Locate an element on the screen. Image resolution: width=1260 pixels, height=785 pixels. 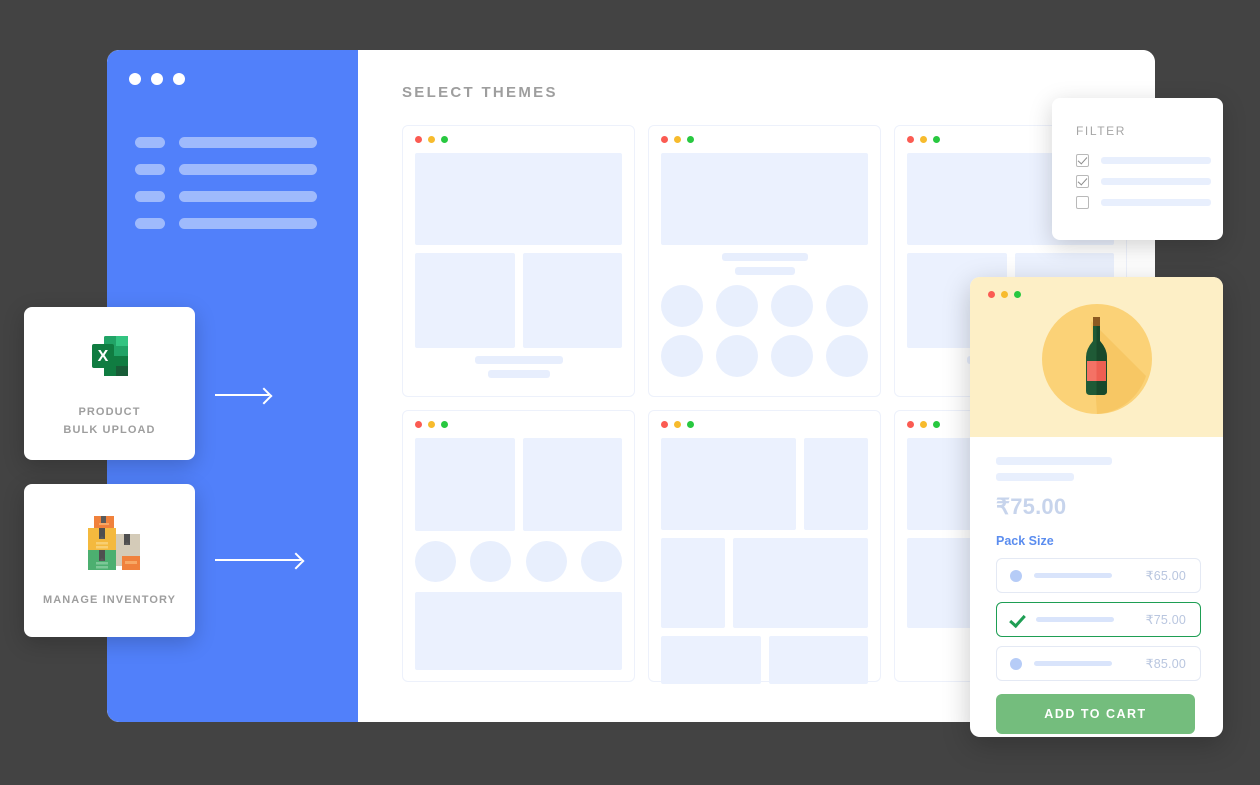
pack-option-65: ₹65.00 is located at coordinates (1098, 575).